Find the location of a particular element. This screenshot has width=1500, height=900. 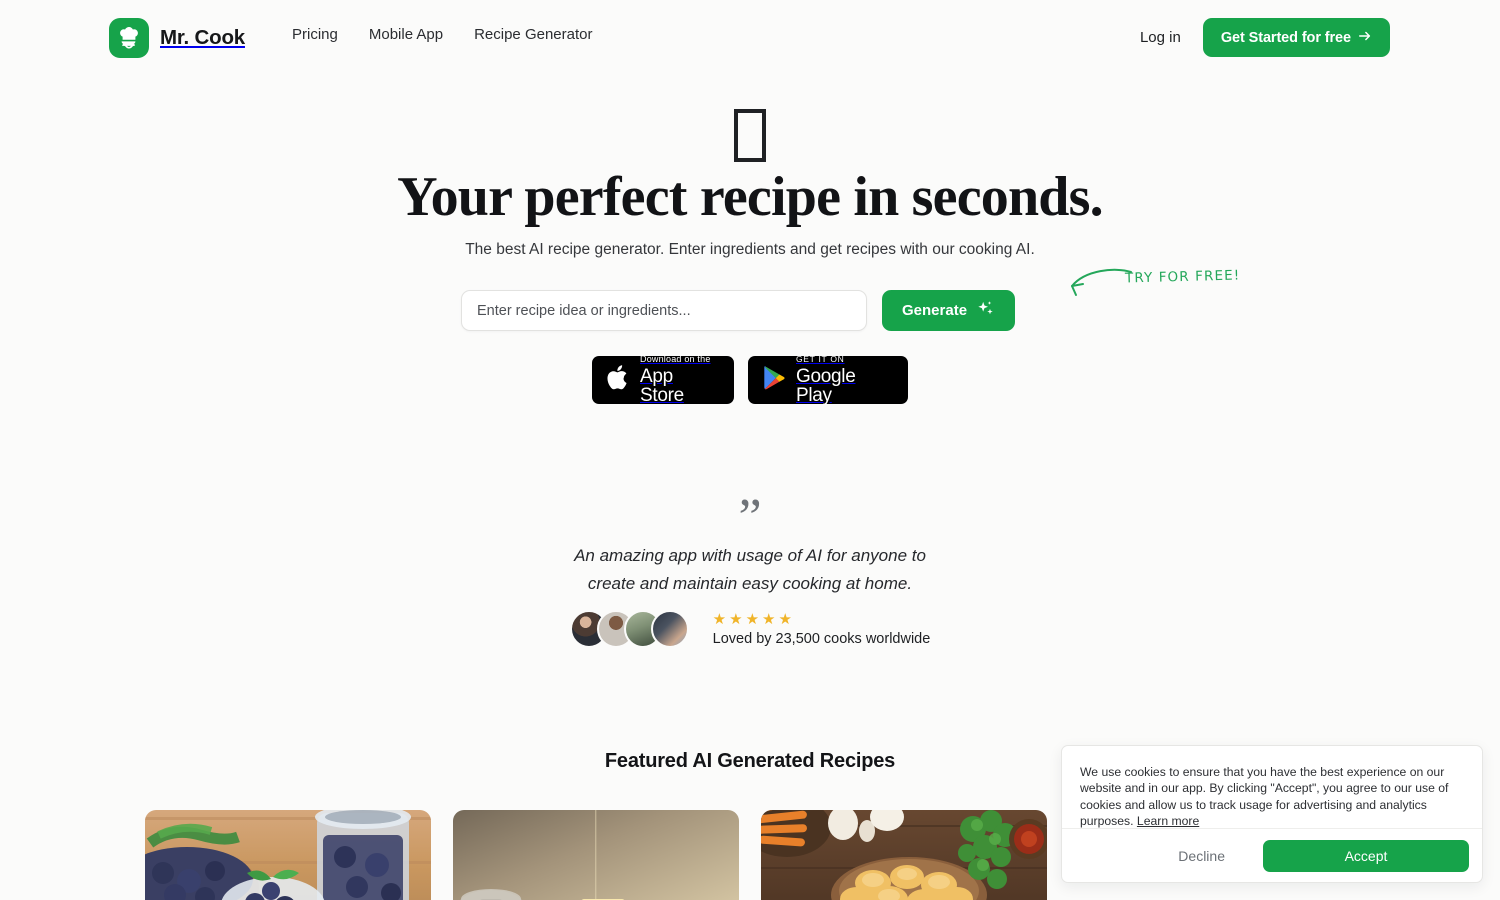

brand-logo: Mr. Cook is located at coordinates (177, 38).